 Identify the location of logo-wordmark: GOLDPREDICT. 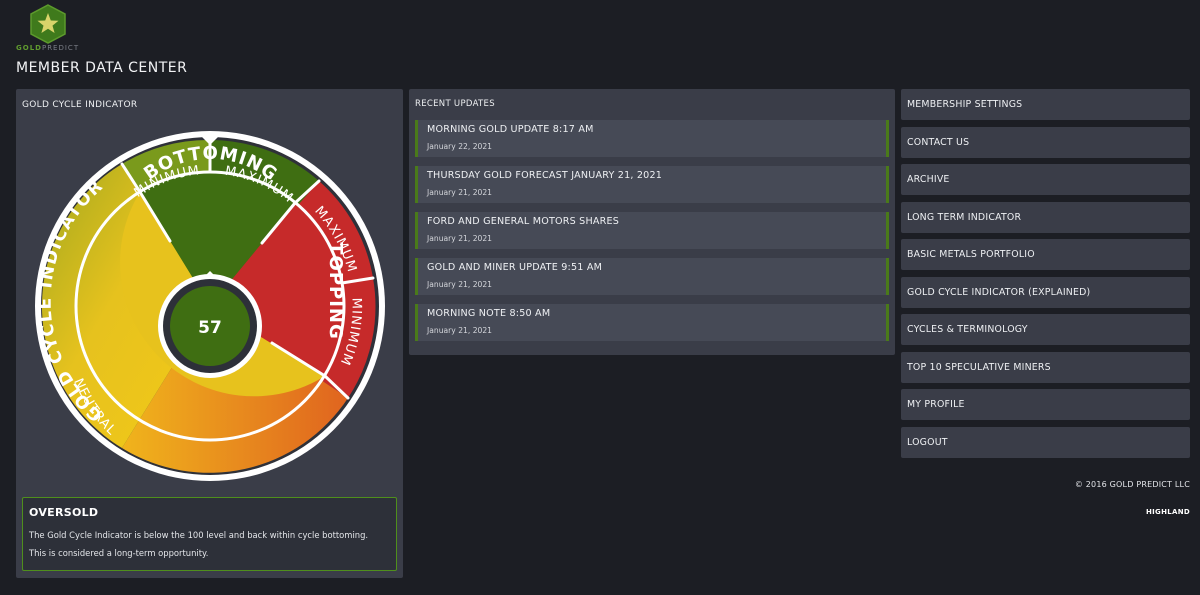
(48, 48).